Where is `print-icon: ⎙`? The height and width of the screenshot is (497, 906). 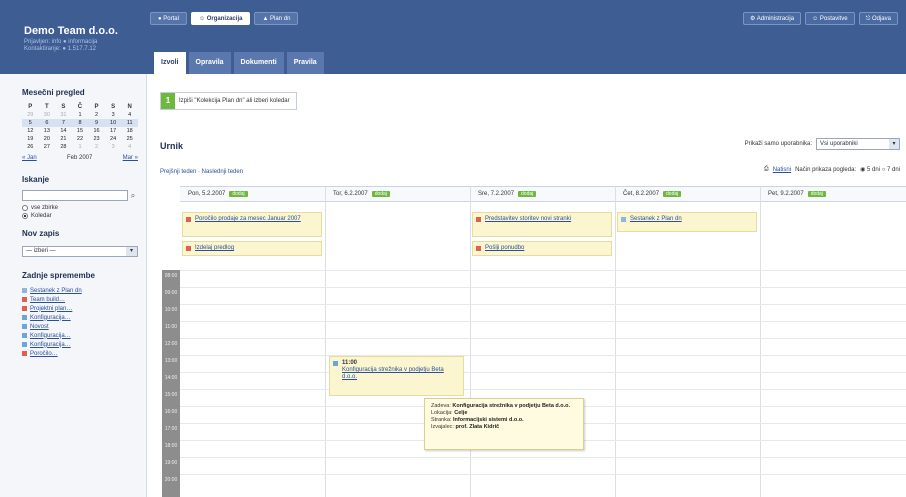 print-icon: ⎙ is located at coordinates (766, 169).